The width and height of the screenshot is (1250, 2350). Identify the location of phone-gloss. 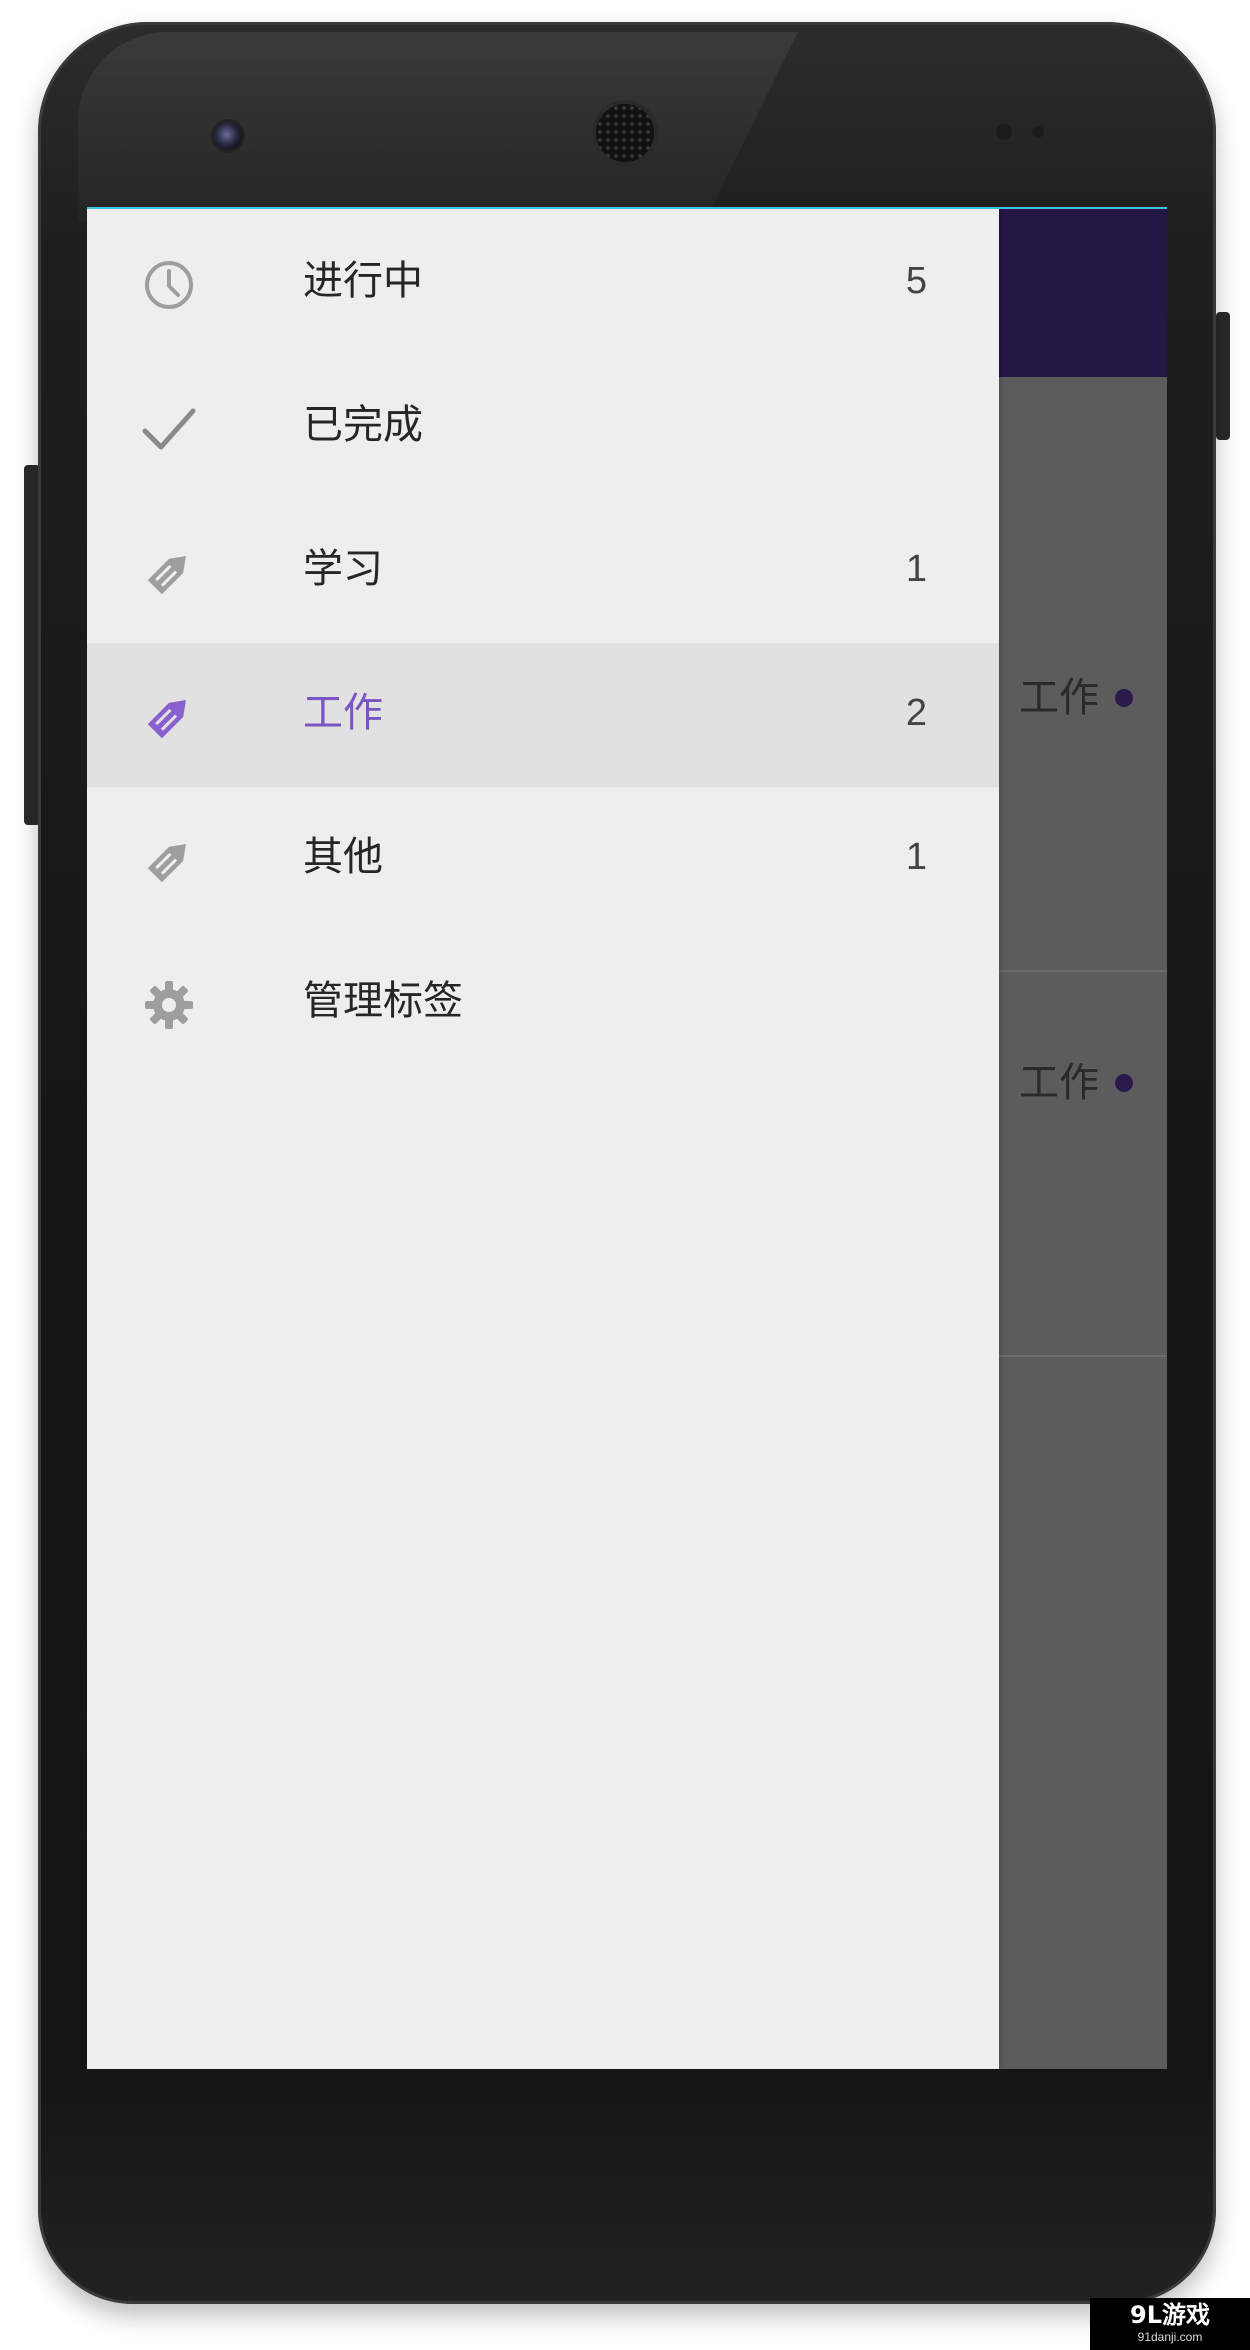
(438, 127).